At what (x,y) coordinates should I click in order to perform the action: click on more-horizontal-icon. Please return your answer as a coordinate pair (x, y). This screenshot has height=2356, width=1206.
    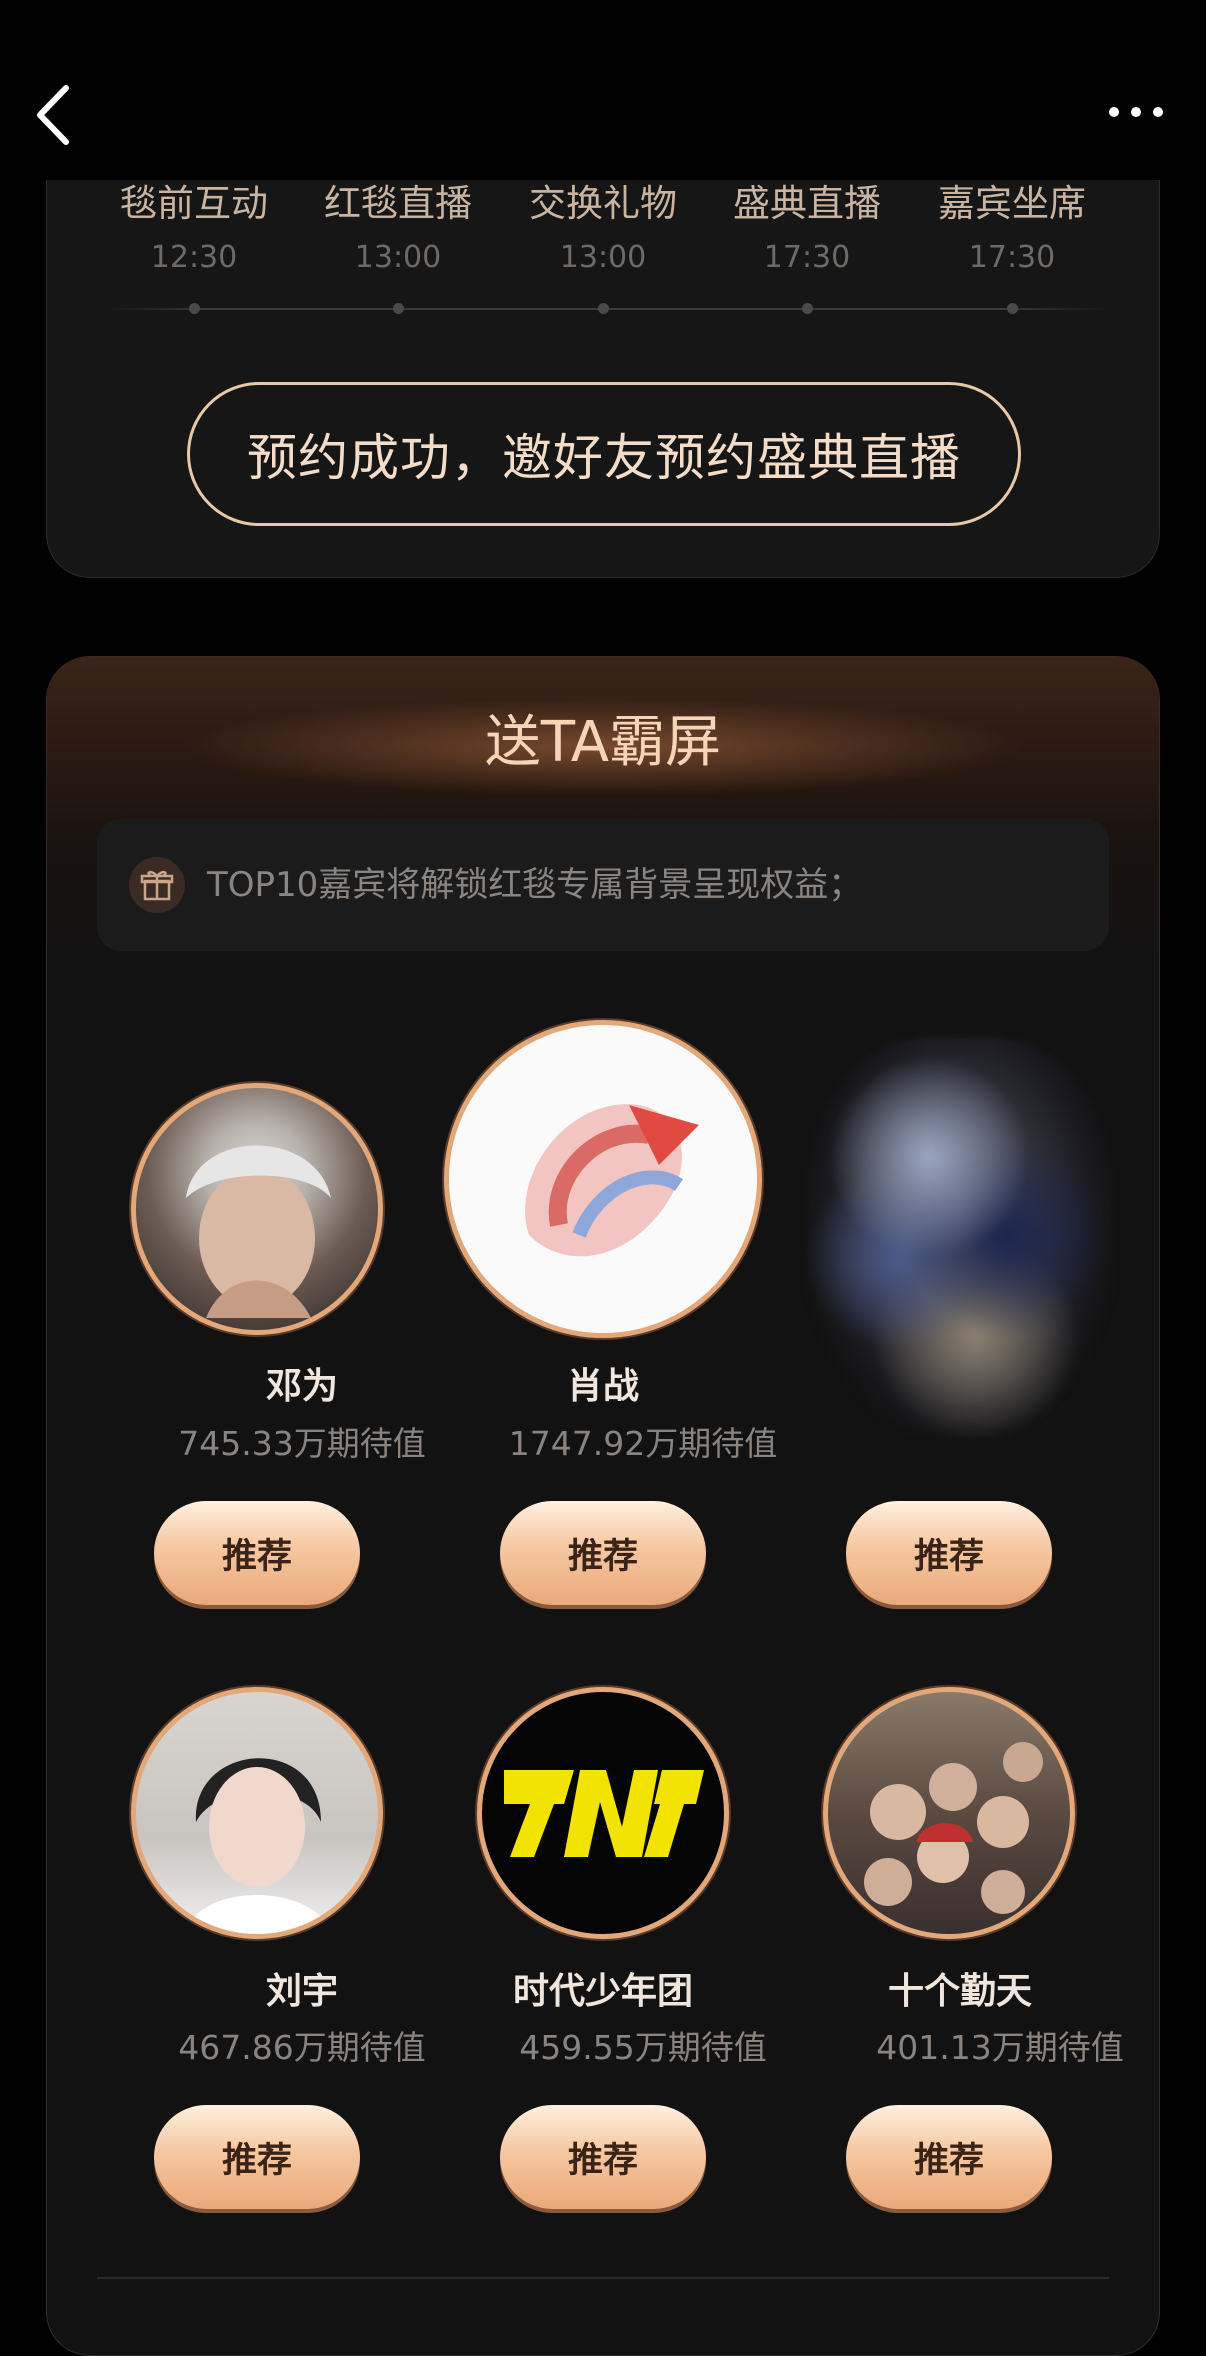
    Looking at the image, I should click on (1136, 112).